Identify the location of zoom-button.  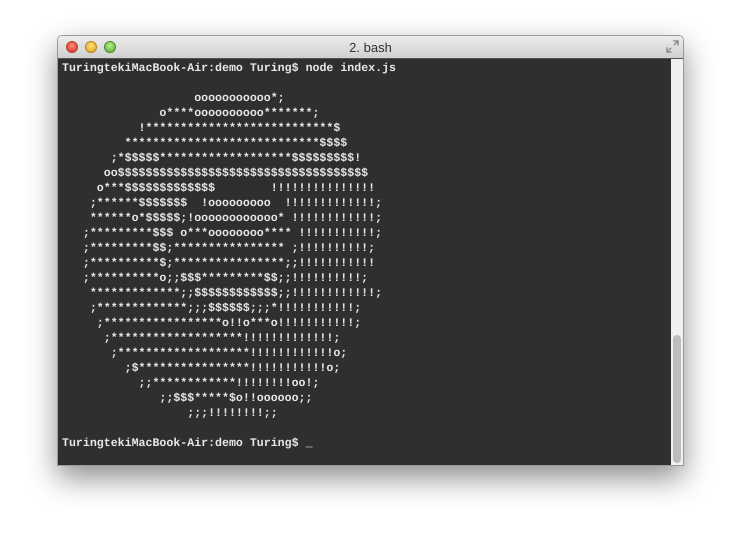
(110, 47).